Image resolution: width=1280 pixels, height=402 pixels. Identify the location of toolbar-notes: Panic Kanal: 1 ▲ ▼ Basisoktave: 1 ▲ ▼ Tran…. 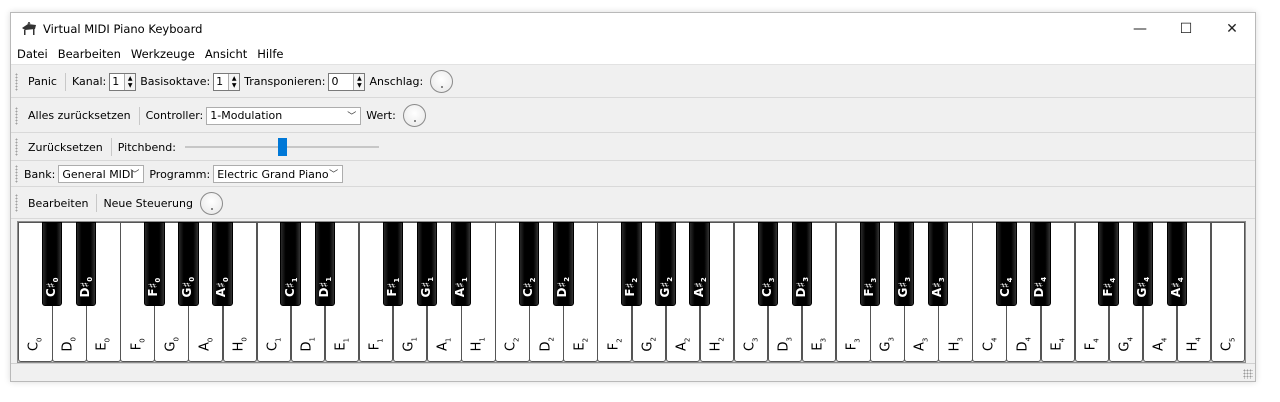
(633, 82).